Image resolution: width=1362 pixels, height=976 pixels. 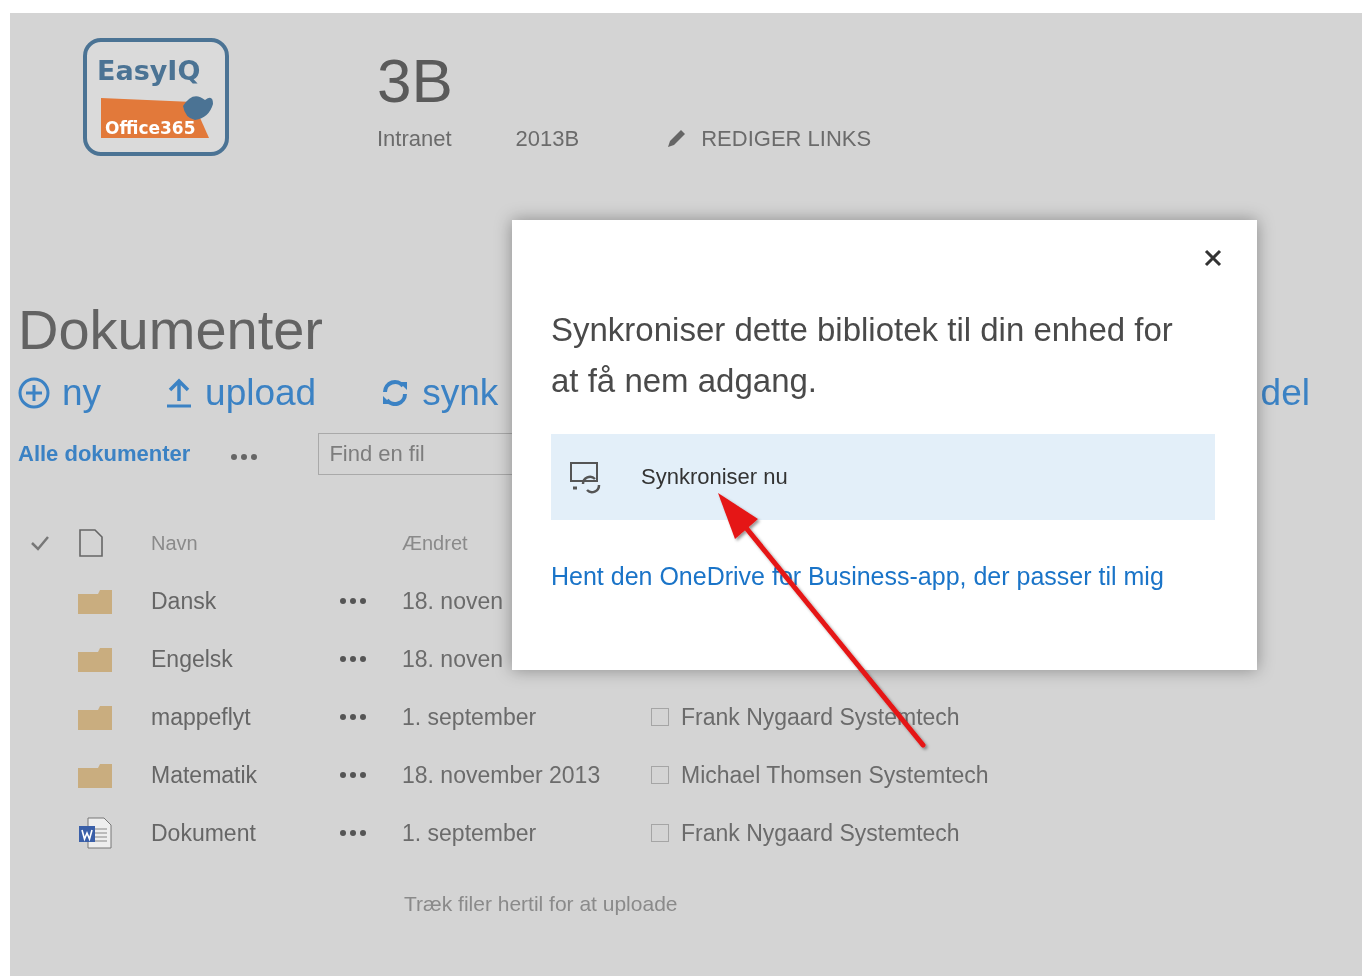 What do you see at coordinates (245, 601) in the screenshot?
I see `file-name-link: Dansk` at bounding box center [245, 601].